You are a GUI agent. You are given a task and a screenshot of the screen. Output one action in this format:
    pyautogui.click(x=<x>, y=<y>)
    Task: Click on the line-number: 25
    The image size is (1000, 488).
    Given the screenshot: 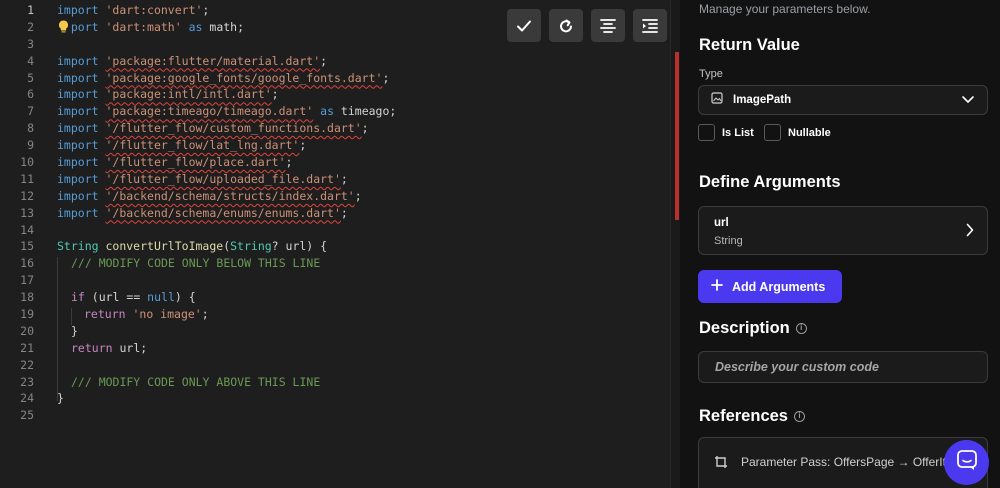 What is the action you would take?
    pyautogui.click(x=27, y=415)
    